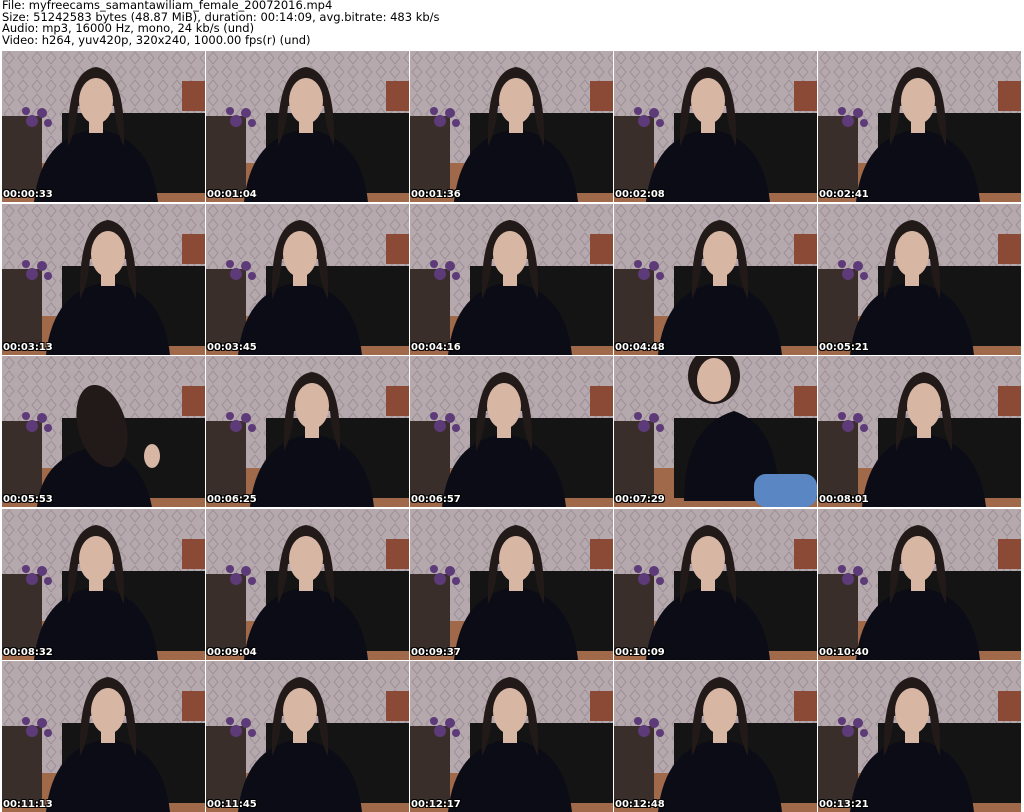 This screenshot has width=1024, height=812. I want to click on video-thumbnail: 00:05:53, so click(103, 431).